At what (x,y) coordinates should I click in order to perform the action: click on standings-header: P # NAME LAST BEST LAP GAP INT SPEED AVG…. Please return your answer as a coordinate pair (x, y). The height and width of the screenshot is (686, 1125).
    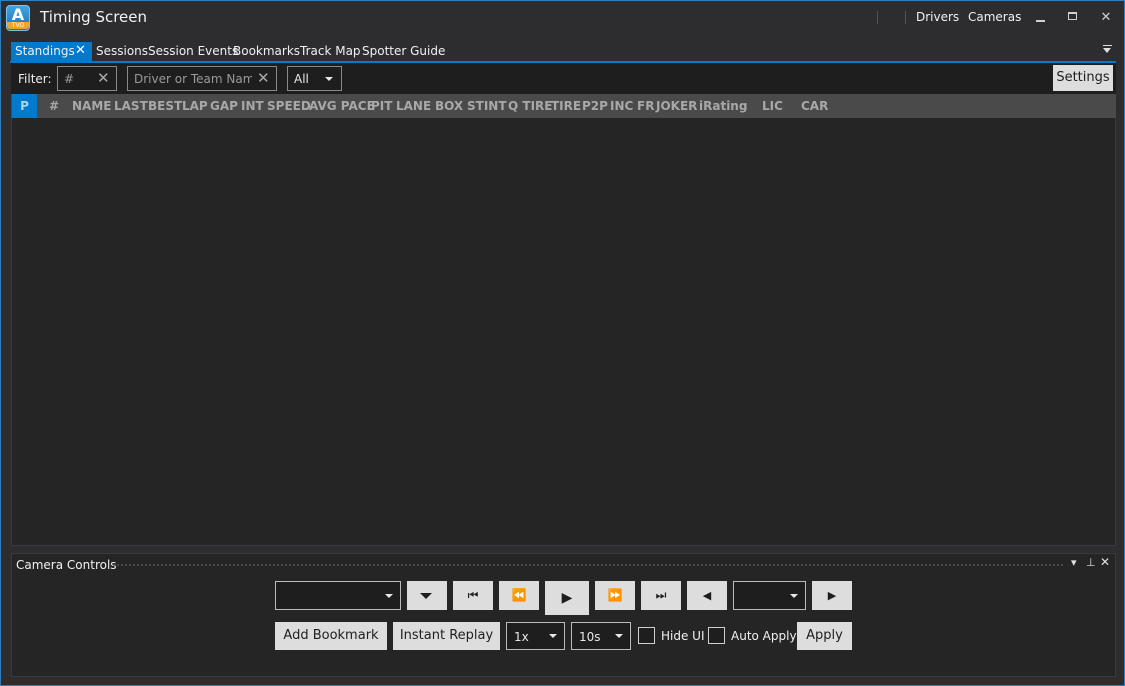
    Looking at the image, I should click on (563, 106).